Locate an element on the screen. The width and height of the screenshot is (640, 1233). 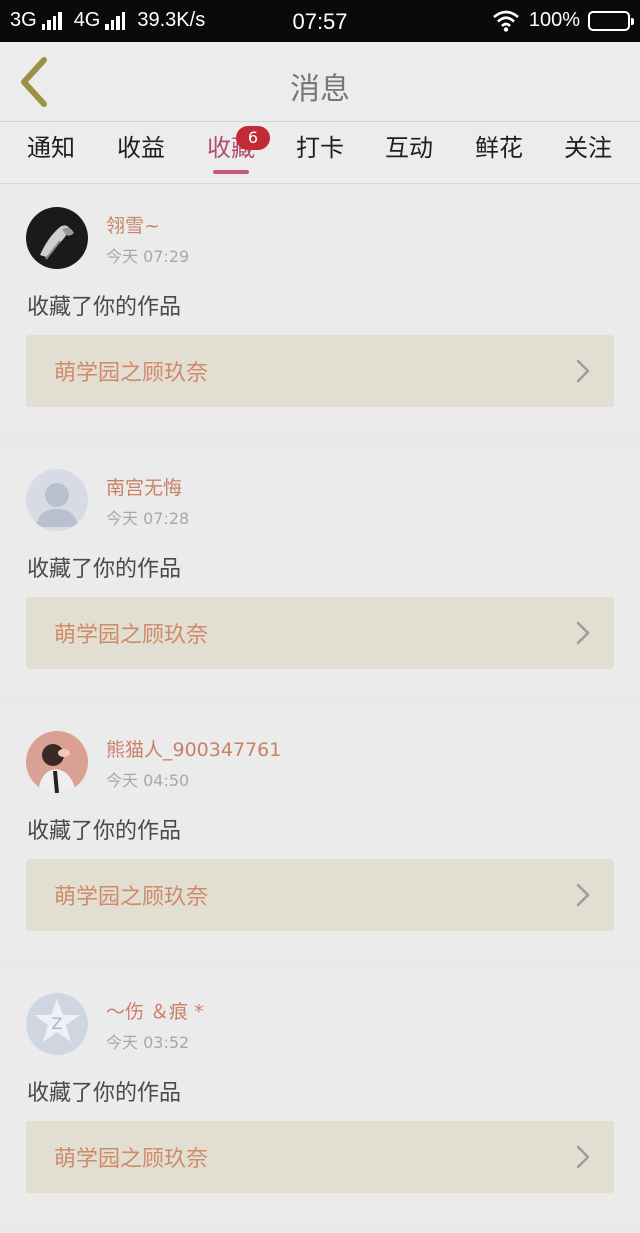
tab-notice: 通知 is located at coordinates (51, 154).